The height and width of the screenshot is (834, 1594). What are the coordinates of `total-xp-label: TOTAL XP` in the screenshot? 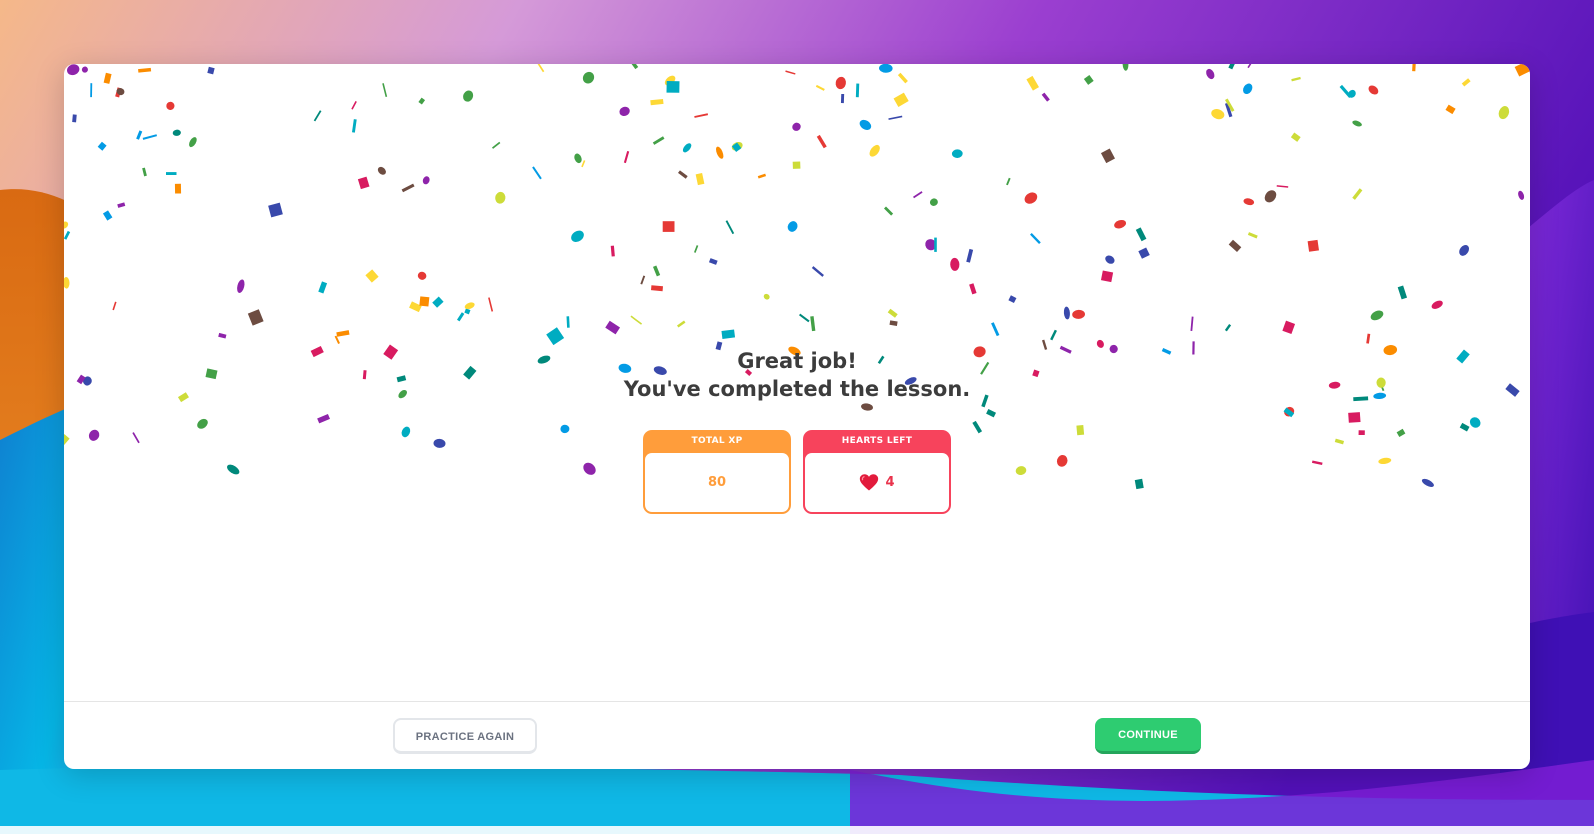 It's located at (717, 441).